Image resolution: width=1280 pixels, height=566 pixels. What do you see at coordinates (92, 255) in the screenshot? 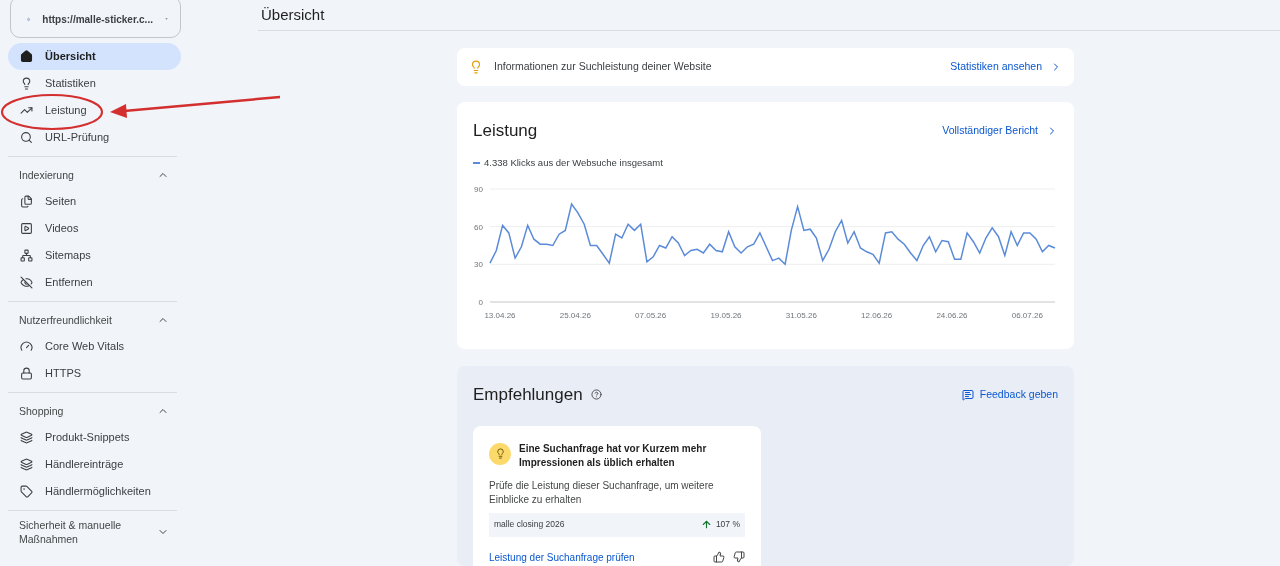
I see `sidebar-item: Sitemaps` at bounding box center [92, 255].